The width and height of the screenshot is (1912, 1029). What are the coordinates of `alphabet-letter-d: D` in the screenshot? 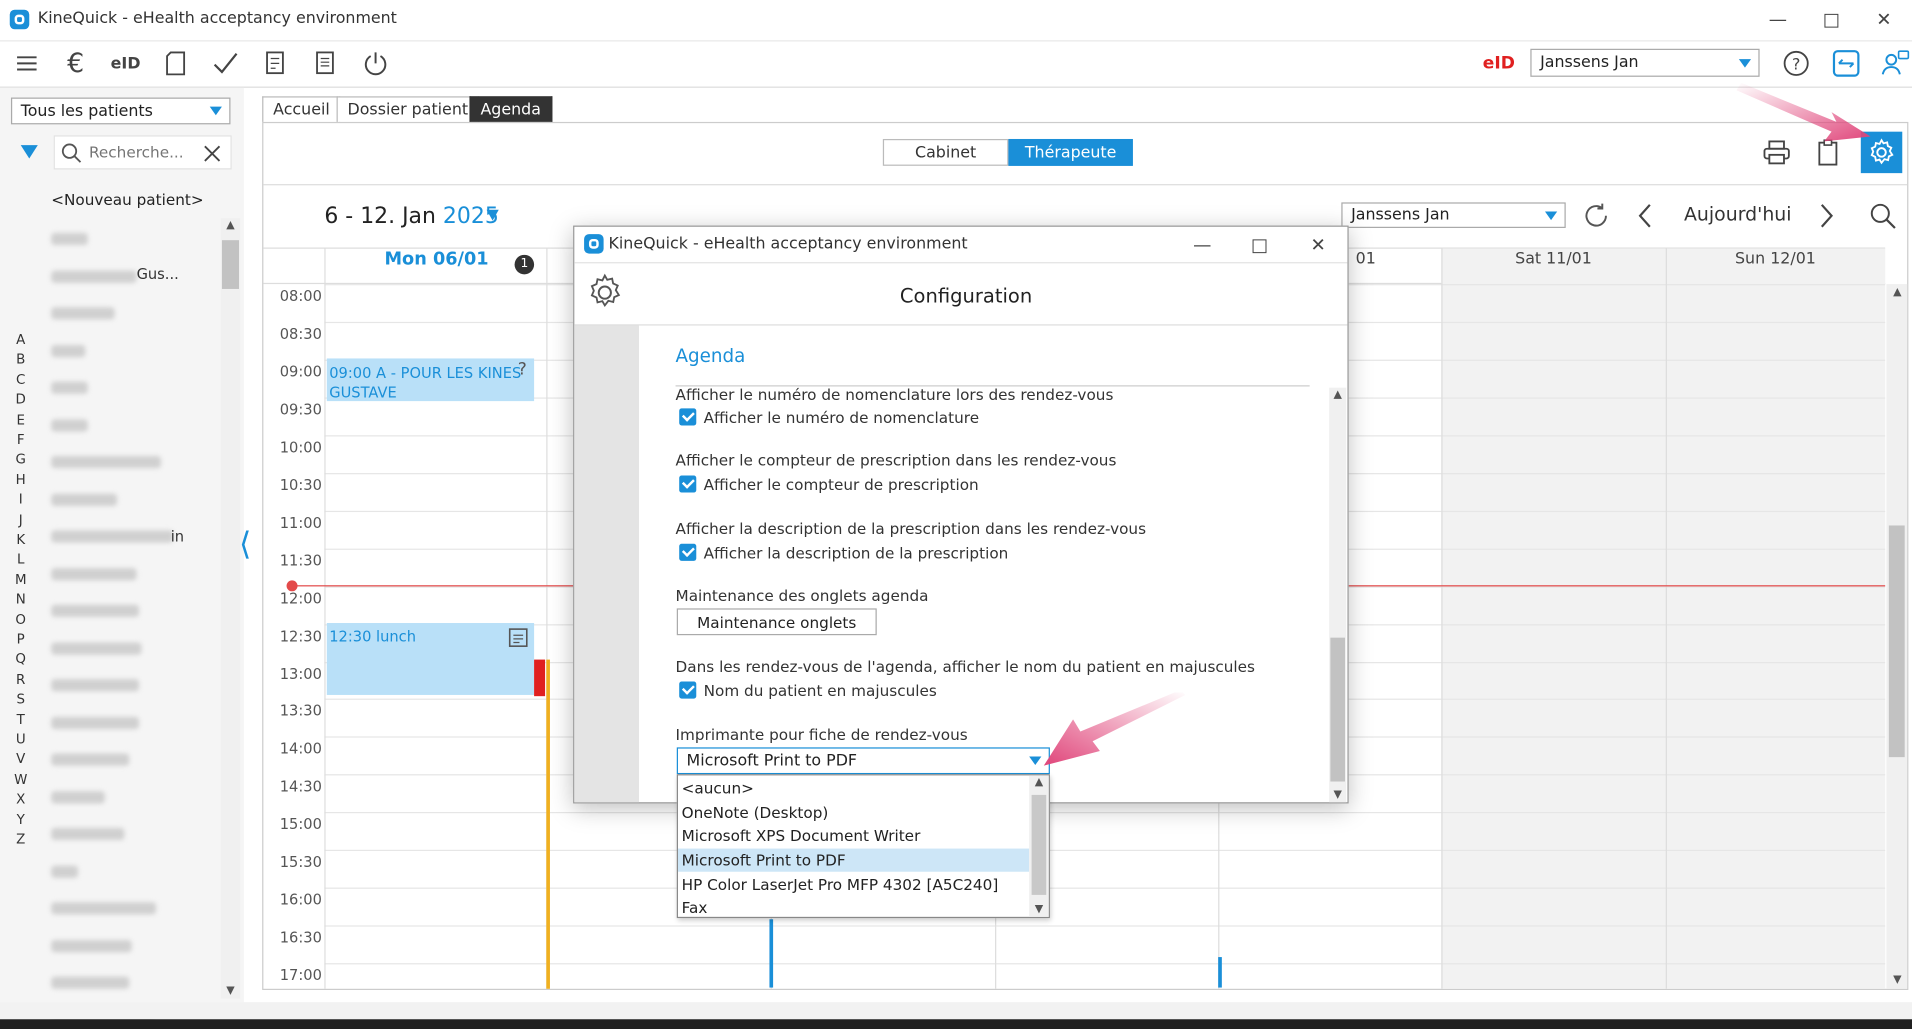 It's located at (20, 400).